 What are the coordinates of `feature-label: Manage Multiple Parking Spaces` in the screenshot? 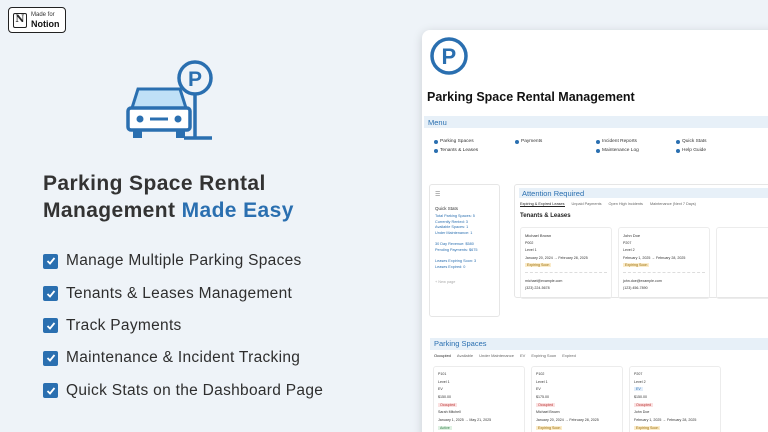 It's located at (184, 261).